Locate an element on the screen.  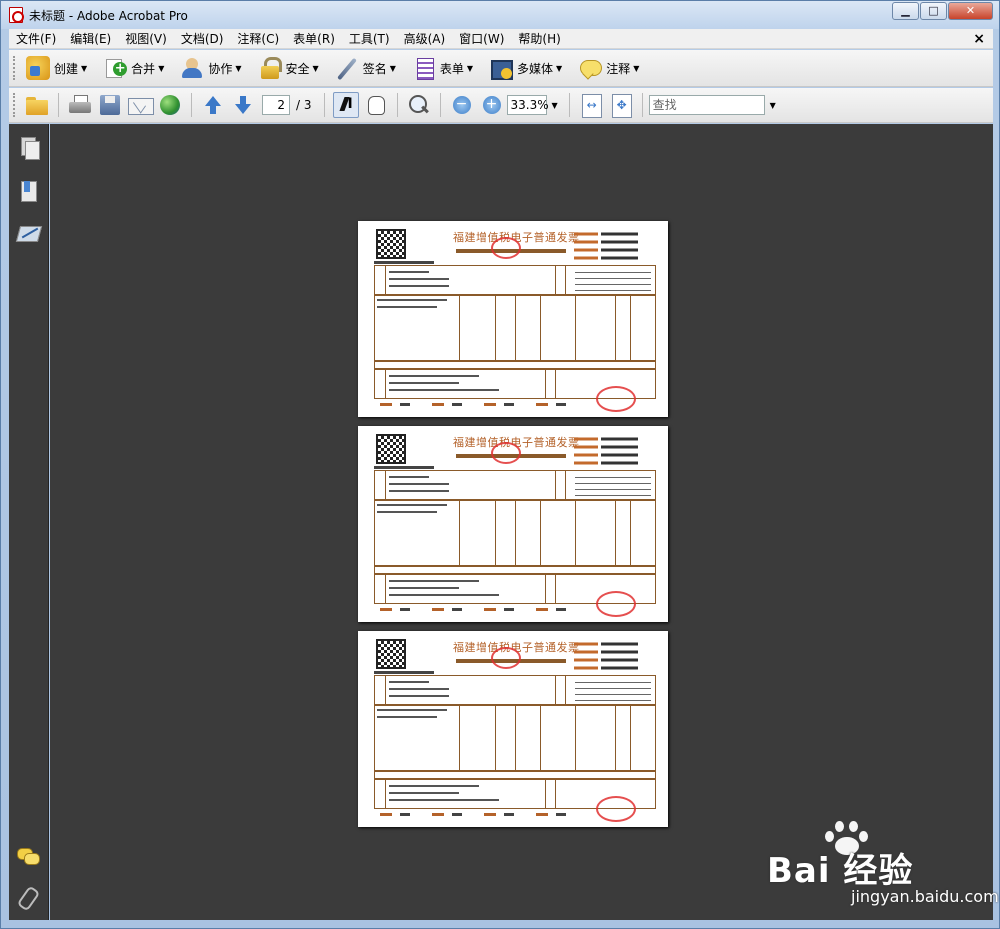
menu-forms: 表单(R) is located at coordinates (314, 39).